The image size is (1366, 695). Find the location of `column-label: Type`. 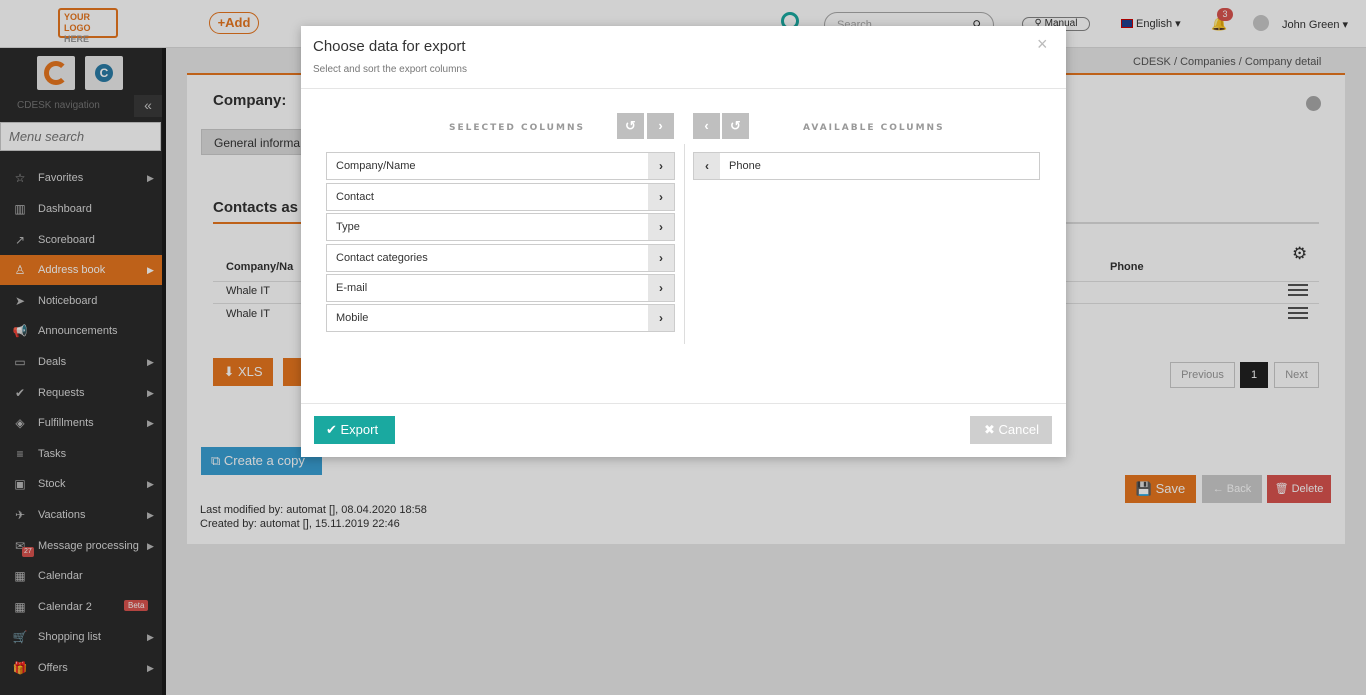

column-label: Type is located at coordinates (348, 227).